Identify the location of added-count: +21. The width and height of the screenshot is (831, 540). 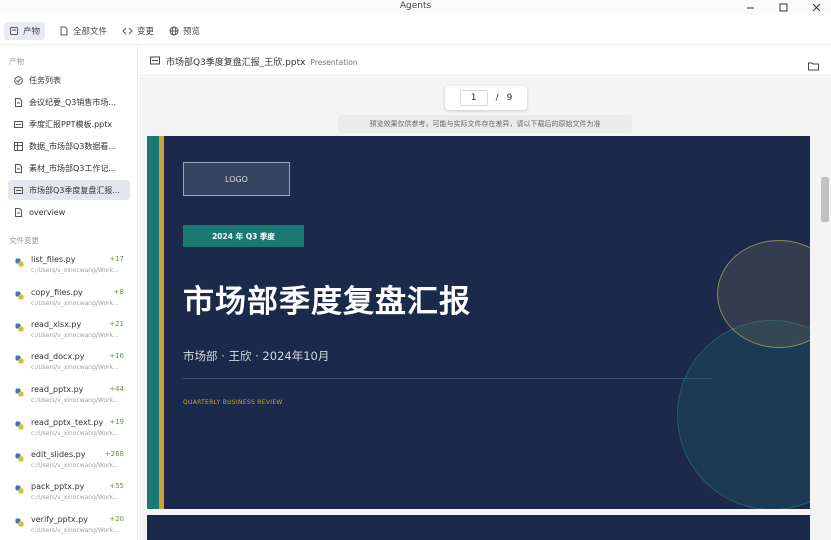
(116, 324).